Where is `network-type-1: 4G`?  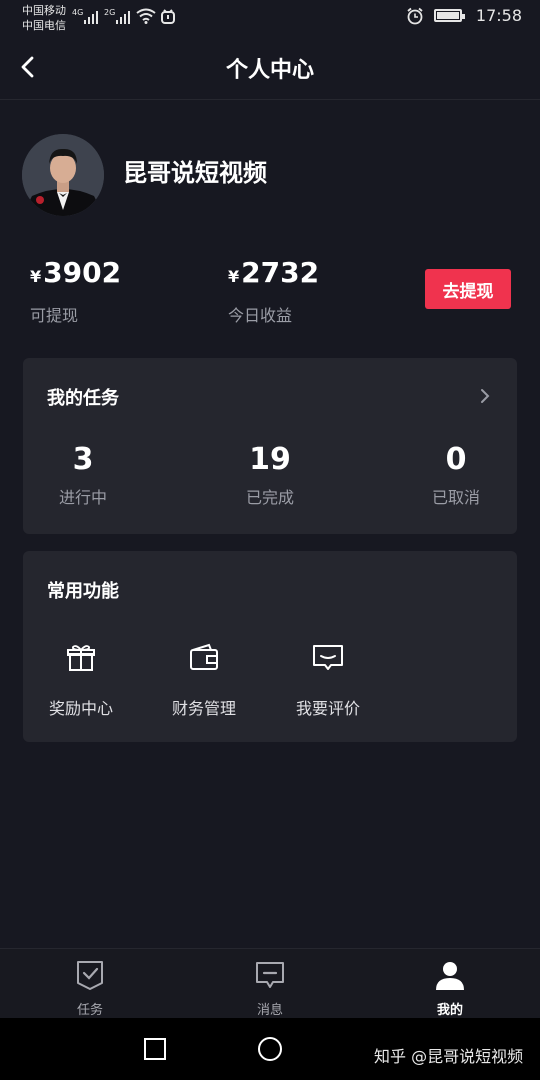 network-type-1: 4G is located at coordinates (78, 12).